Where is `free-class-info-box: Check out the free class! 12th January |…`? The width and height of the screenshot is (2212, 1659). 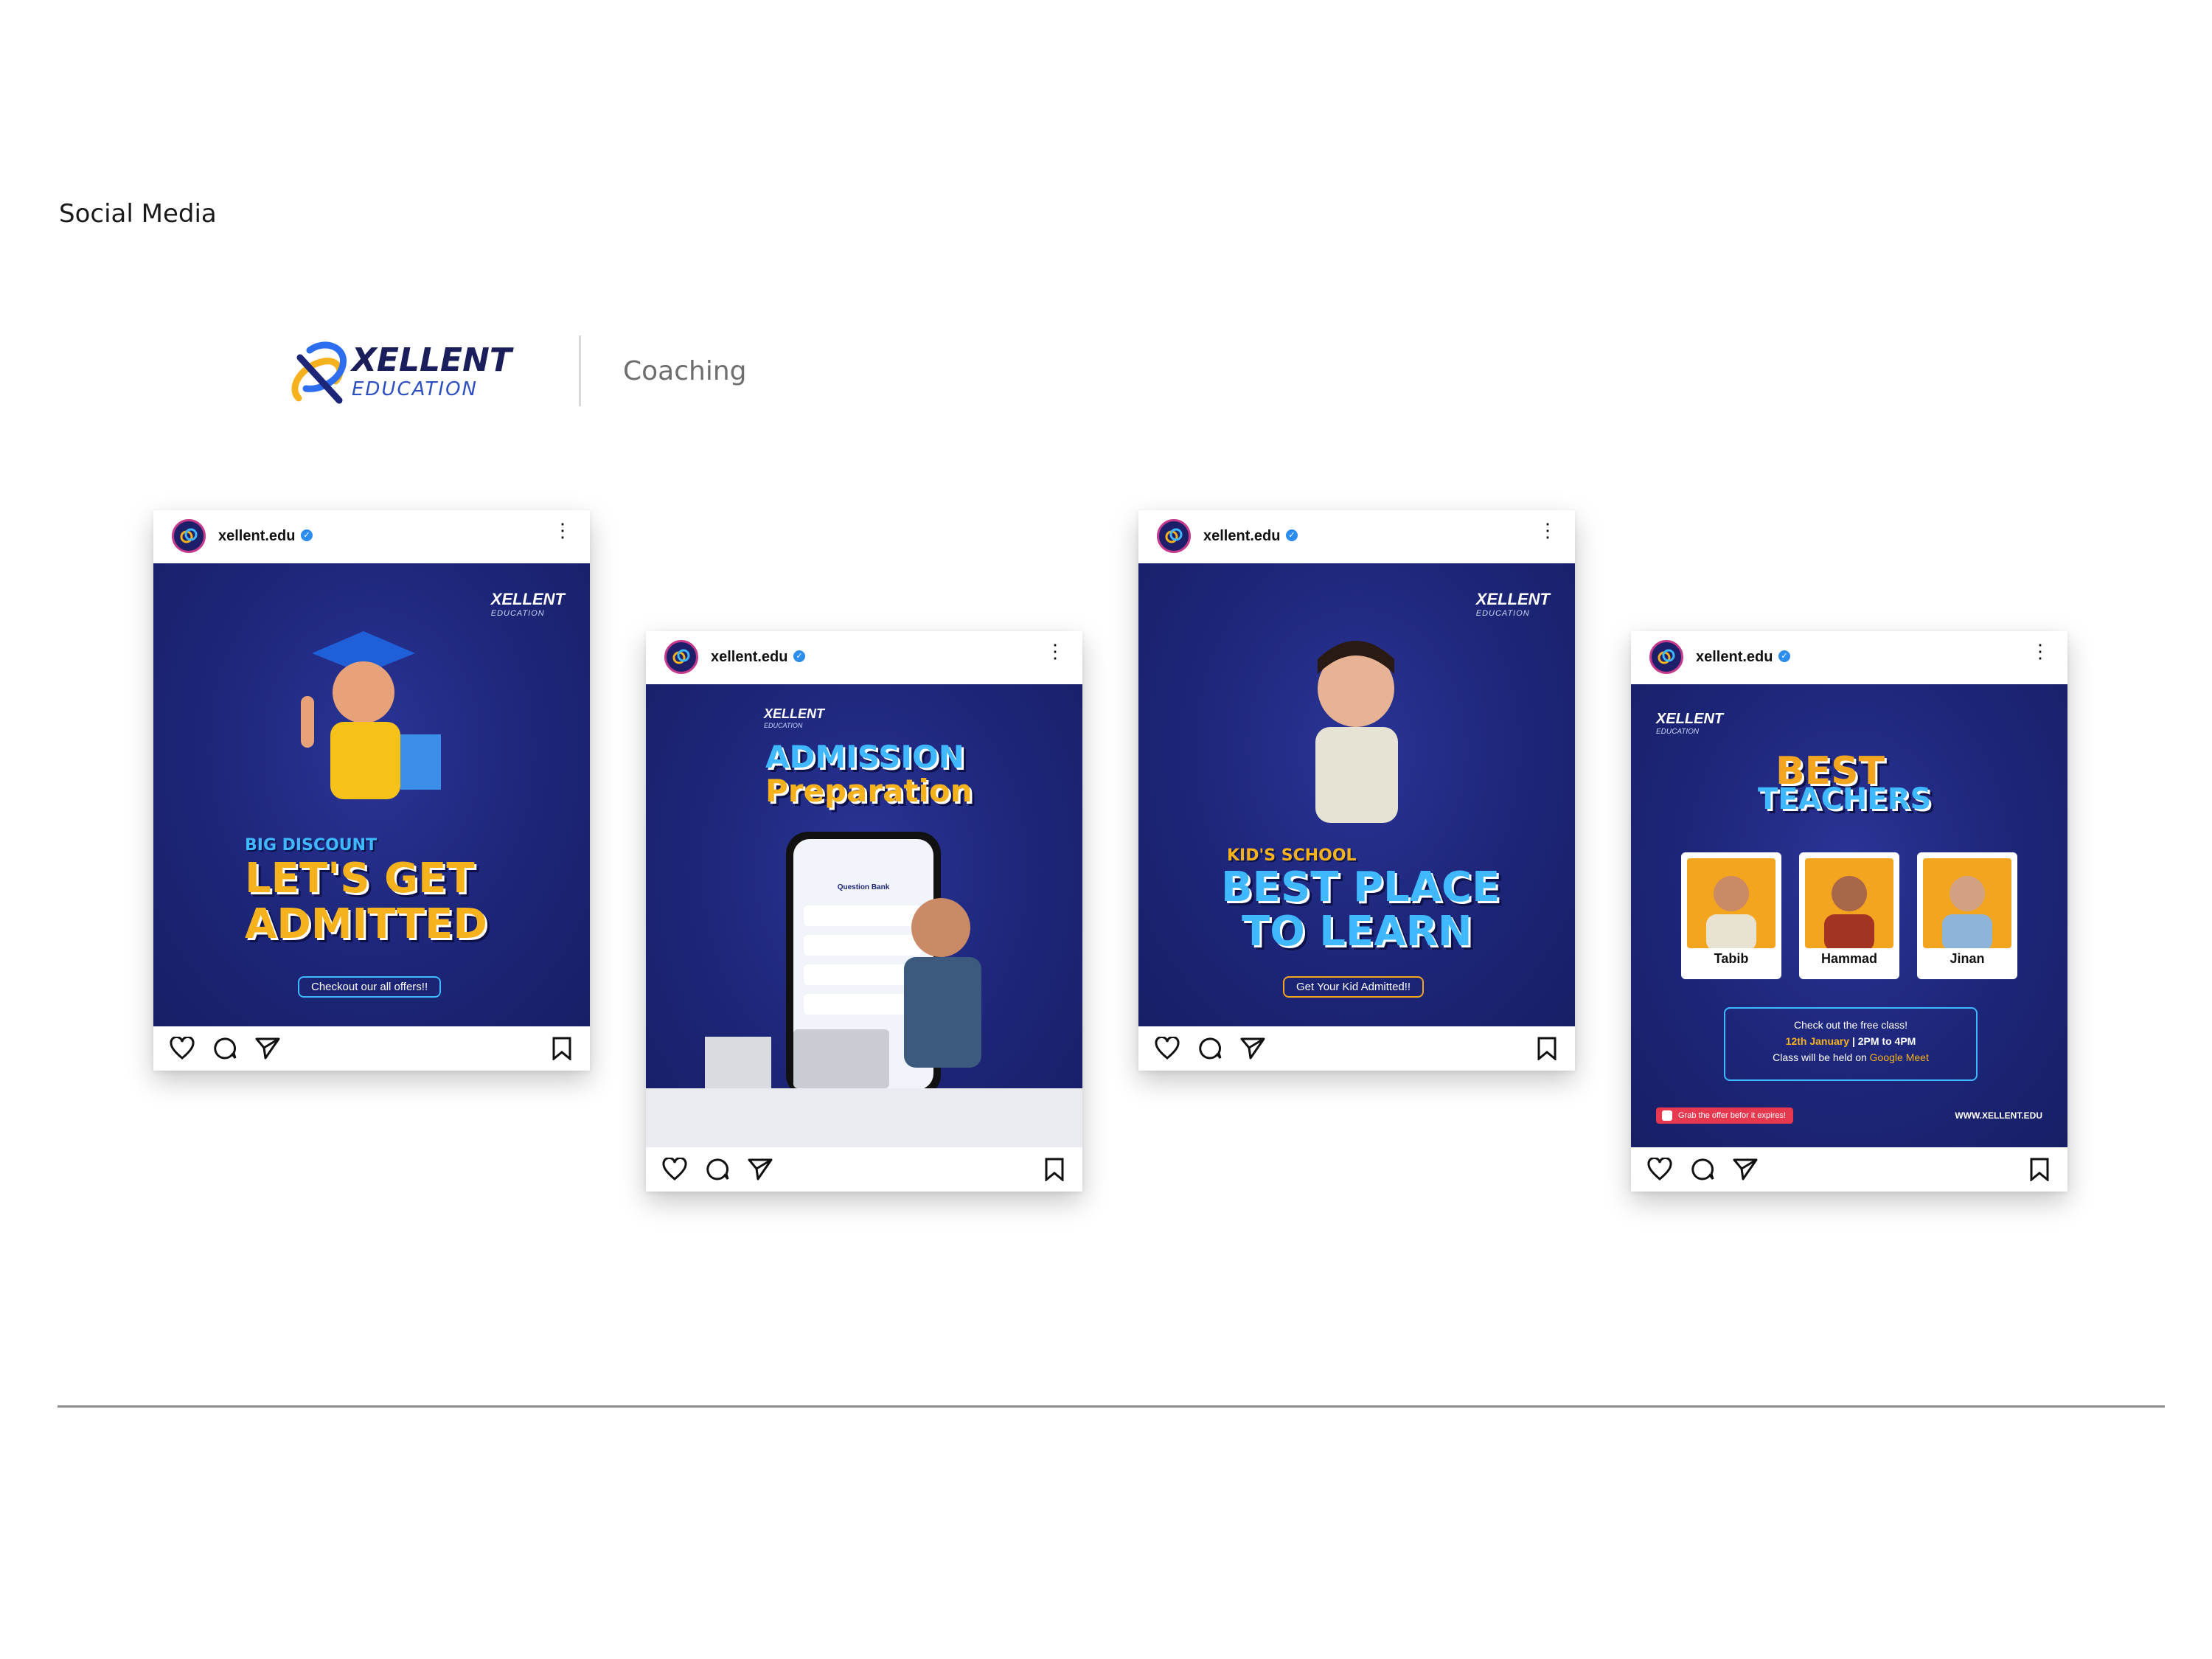 free-class-info-box: Check out the free class! 12th January |… is located at coordinates (1851, 1044).